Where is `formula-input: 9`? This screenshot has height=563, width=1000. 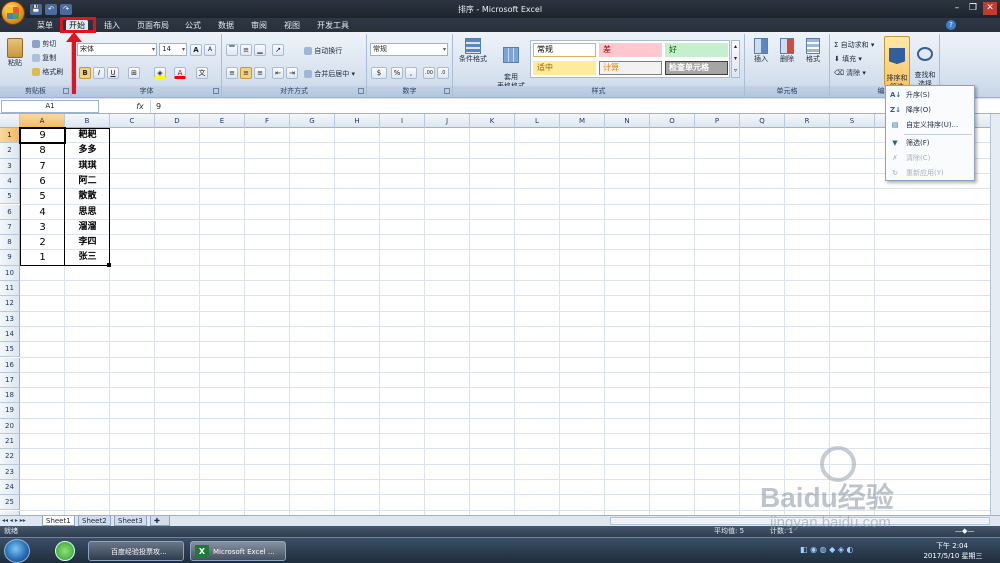
formula-input: 9 is located at coordinates (569, 106).